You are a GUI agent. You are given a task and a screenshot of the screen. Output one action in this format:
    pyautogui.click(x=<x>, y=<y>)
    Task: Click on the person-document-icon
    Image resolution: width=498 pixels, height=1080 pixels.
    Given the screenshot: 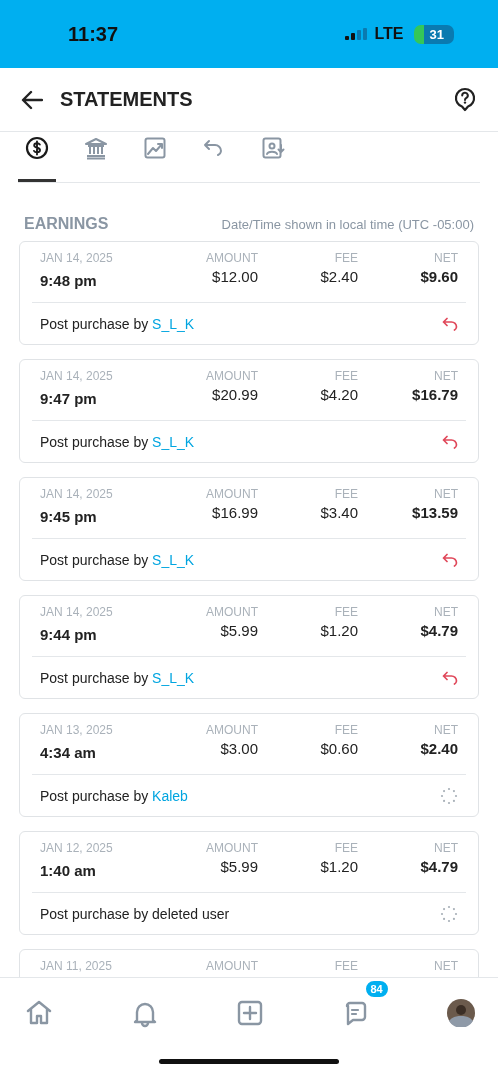 What is the action you would take?
    pyautogui.click(x=273, y=148)
    